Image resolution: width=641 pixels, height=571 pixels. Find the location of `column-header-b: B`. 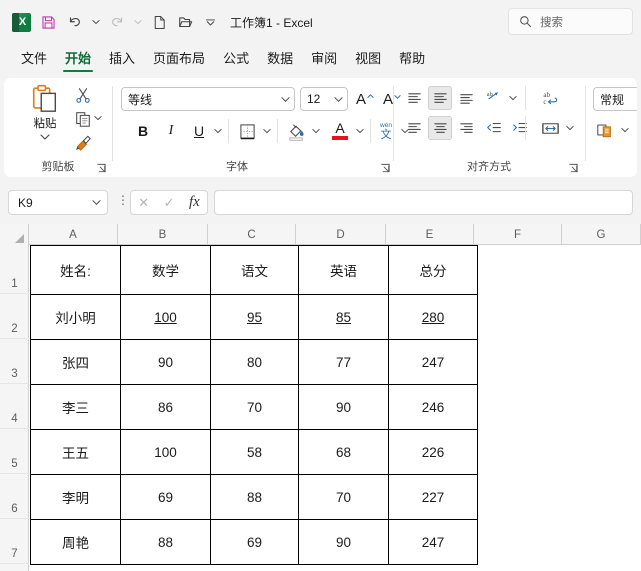

column-header-b: B is located at coordinates (163, 234).